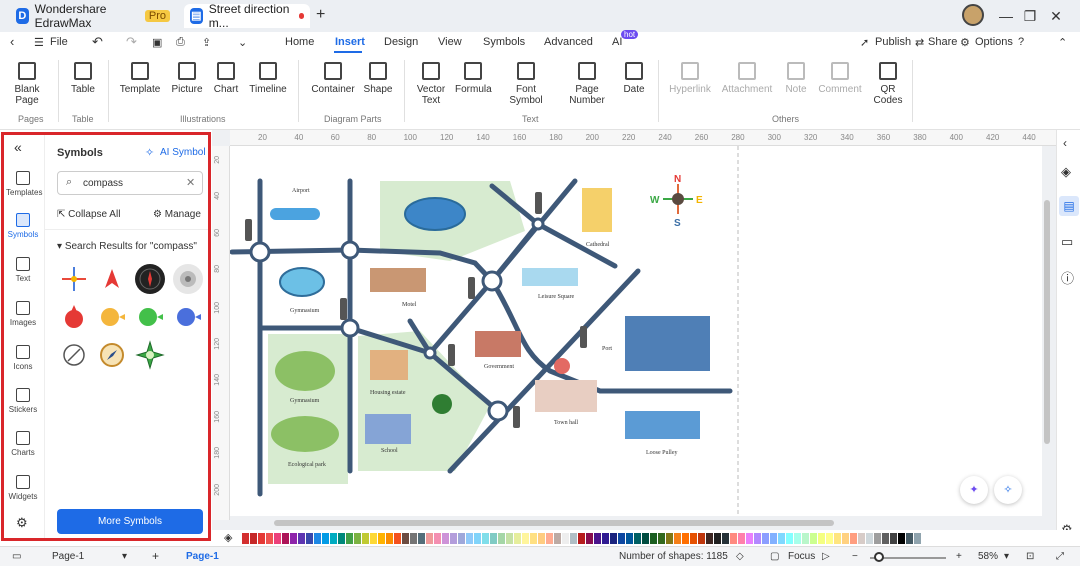 This screenshot has width=1080, height=566. What do you see at coordinates (1069, 206) in the screenshot?
I see `page-properties-icon: ▤` at bounding box center [1069, 206].